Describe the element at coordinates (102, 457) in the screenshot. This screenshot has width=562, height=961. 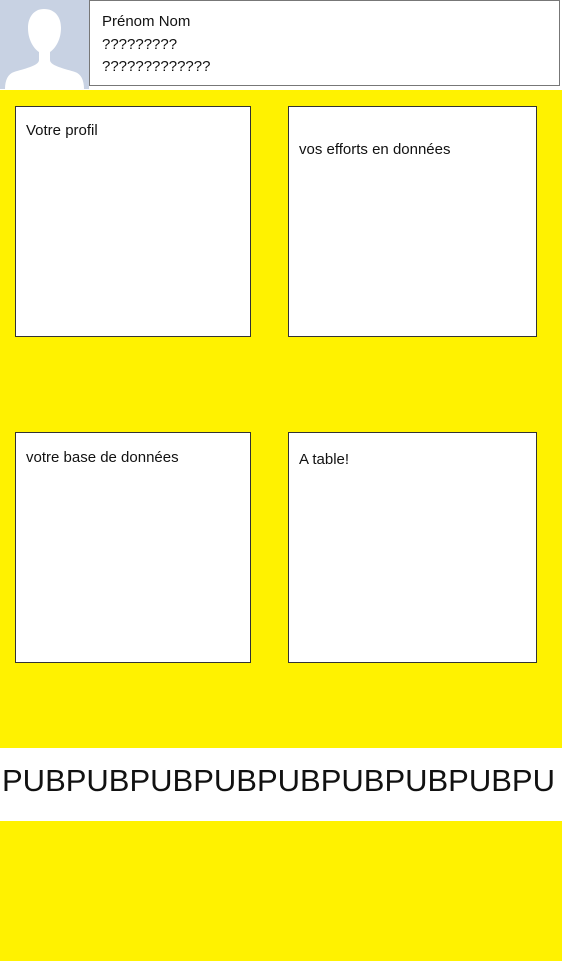
I see `database-card-title: votre base de données` at that location.